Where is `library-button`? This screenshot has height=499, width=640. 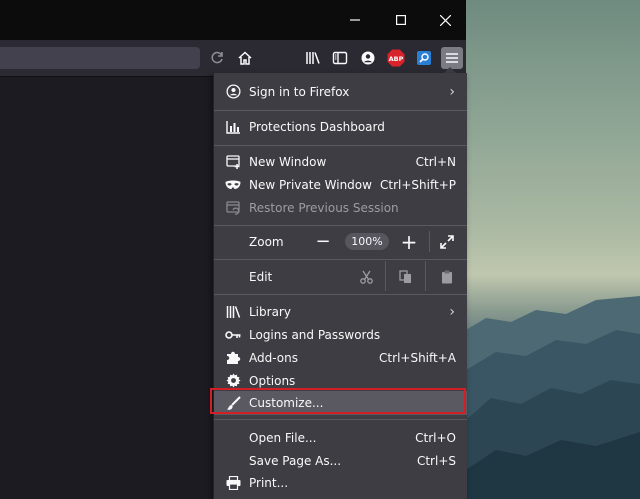 library-button is located at coordinates (313, 58).